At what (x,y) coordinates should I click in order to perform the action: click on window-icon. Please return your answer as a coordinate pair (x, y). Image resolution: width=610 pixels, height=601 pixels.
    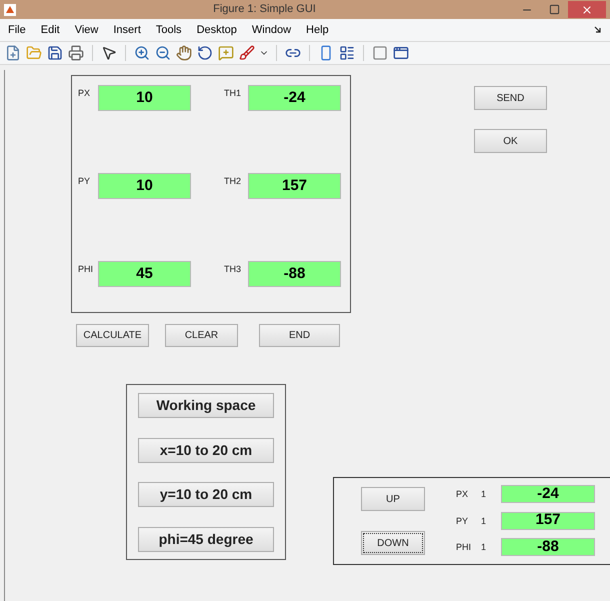
    Looking at the image, I should click on (401, 53).